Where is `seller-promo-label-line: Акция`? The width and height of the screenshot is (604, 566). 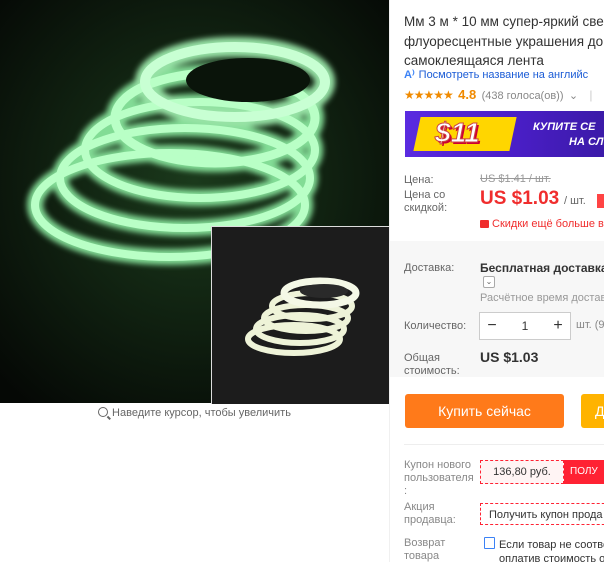 seller-promo-label-line: Акция is located at coordinates (419, 507).